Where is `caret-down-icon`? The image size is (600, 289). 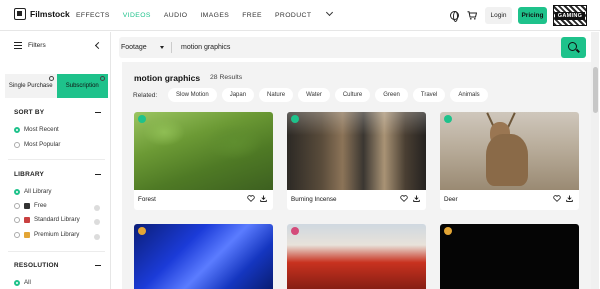 caret-down-icon is located at coordinates (162, 47).